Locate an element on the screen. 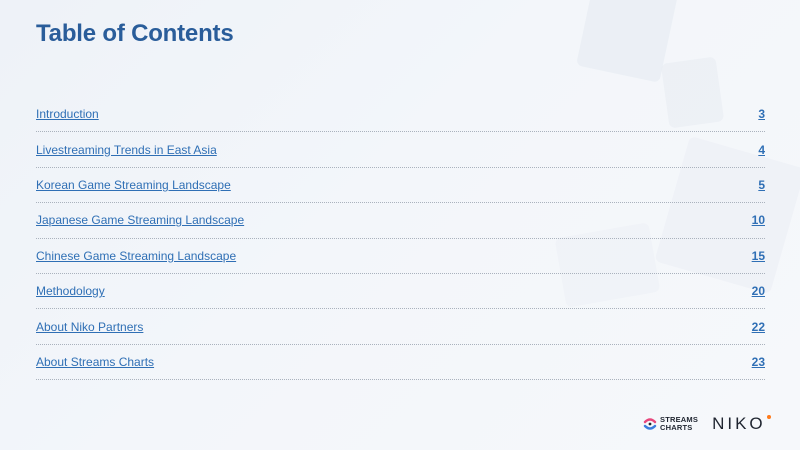  toc-page-number: 4 is located at coordinates (761, 150).